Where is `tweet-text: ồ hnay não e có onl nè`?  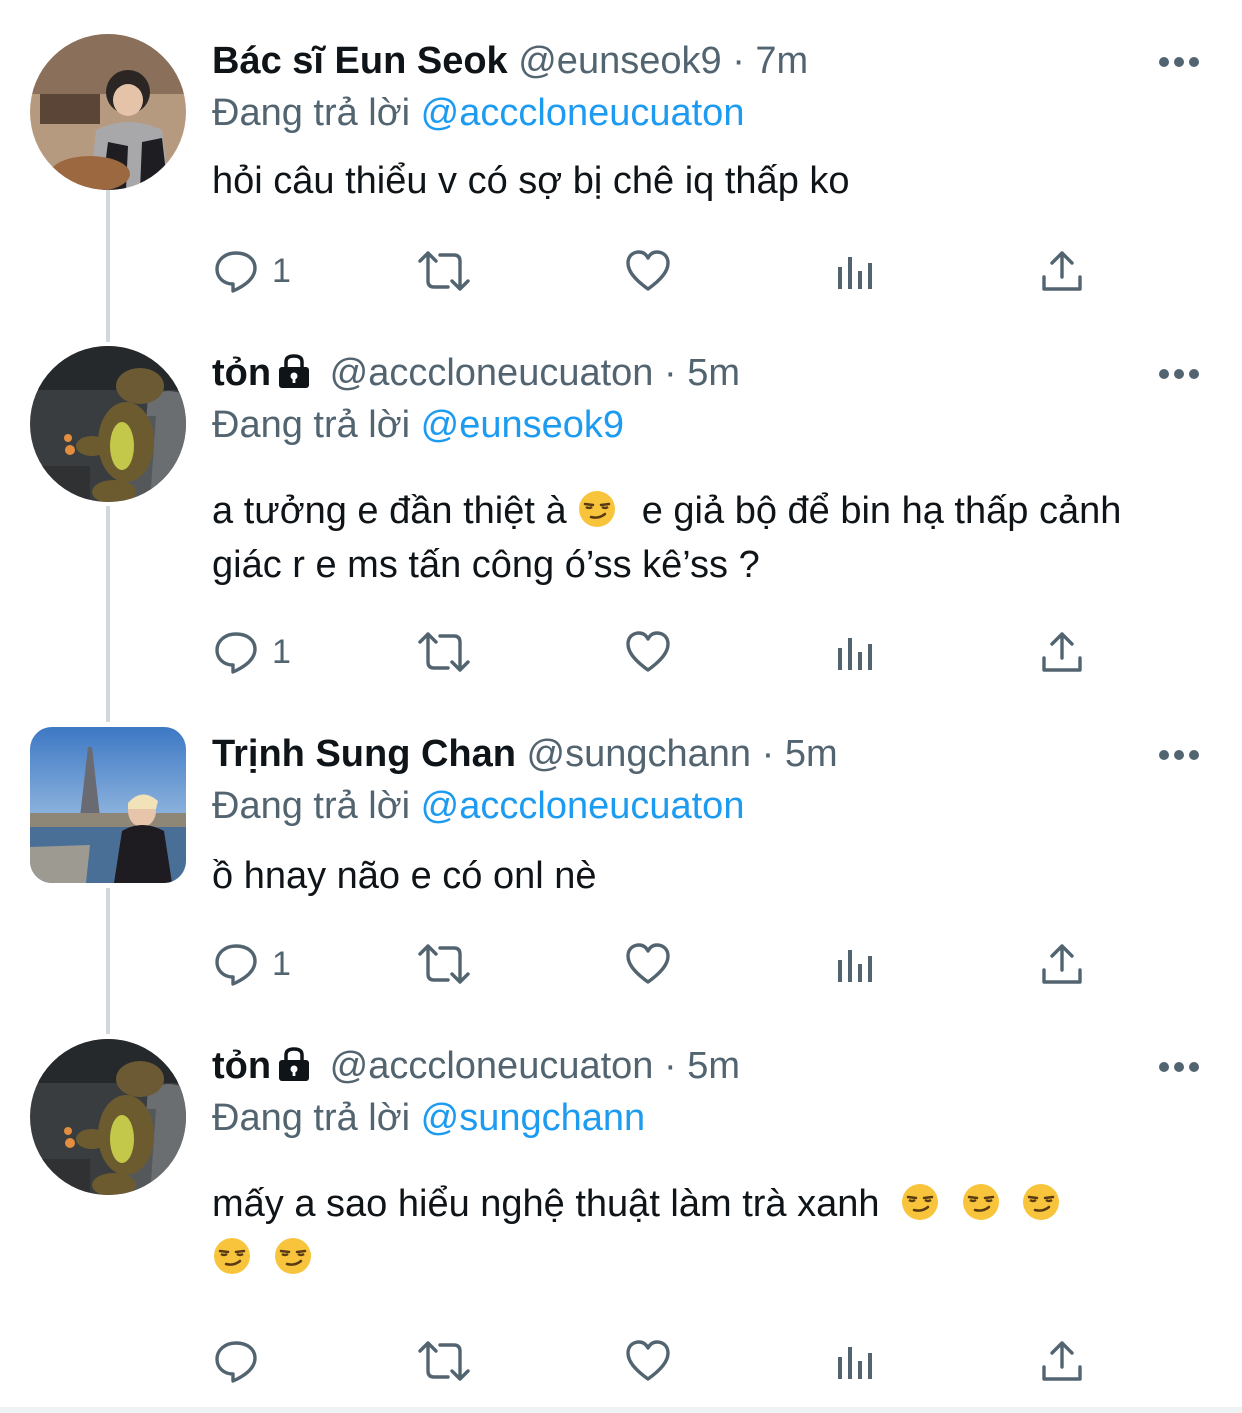
tweet-text: ồ hnay não e có onl nè is located at coordinates (702, 876).